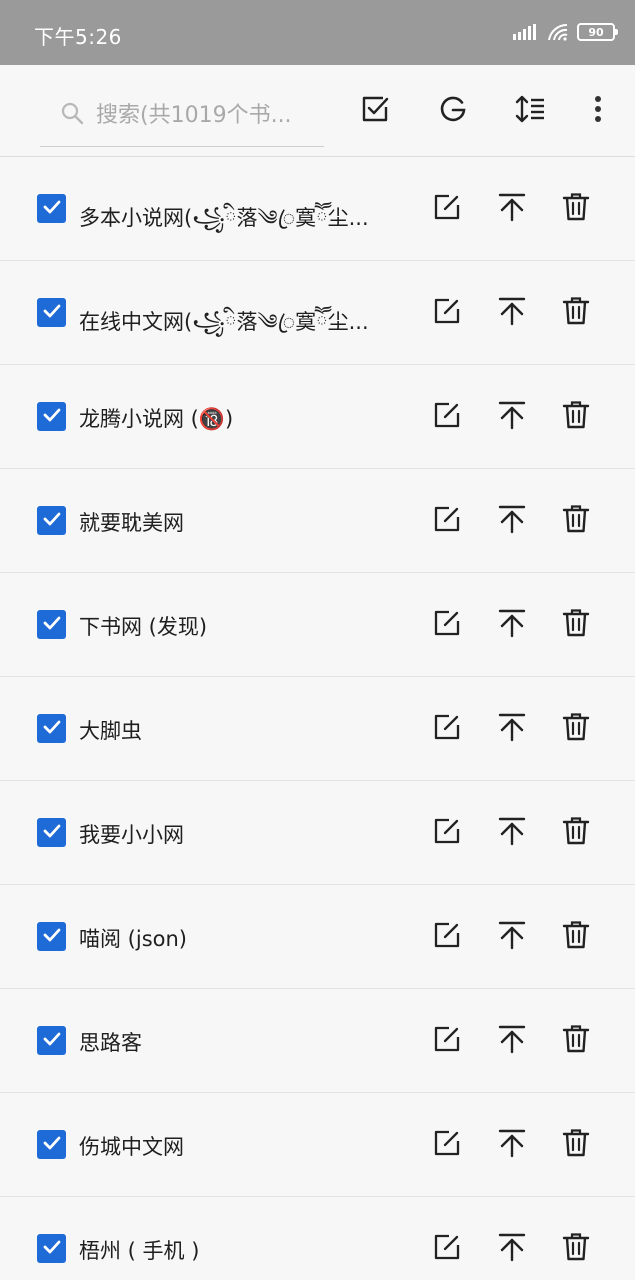  I want to click on list-item: 龙腾小说网 (🔞), so click(317, 417).